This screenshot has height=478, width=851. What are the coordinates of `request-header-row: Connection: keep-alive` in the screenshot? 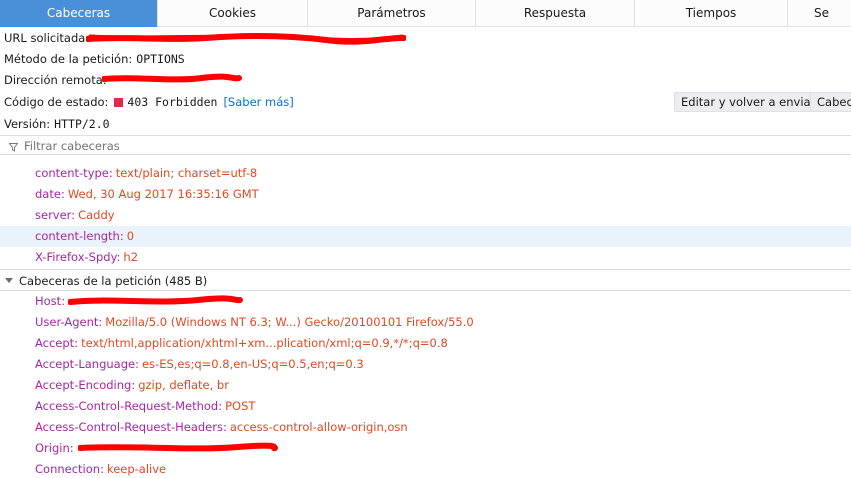 It's located at (101, 469).